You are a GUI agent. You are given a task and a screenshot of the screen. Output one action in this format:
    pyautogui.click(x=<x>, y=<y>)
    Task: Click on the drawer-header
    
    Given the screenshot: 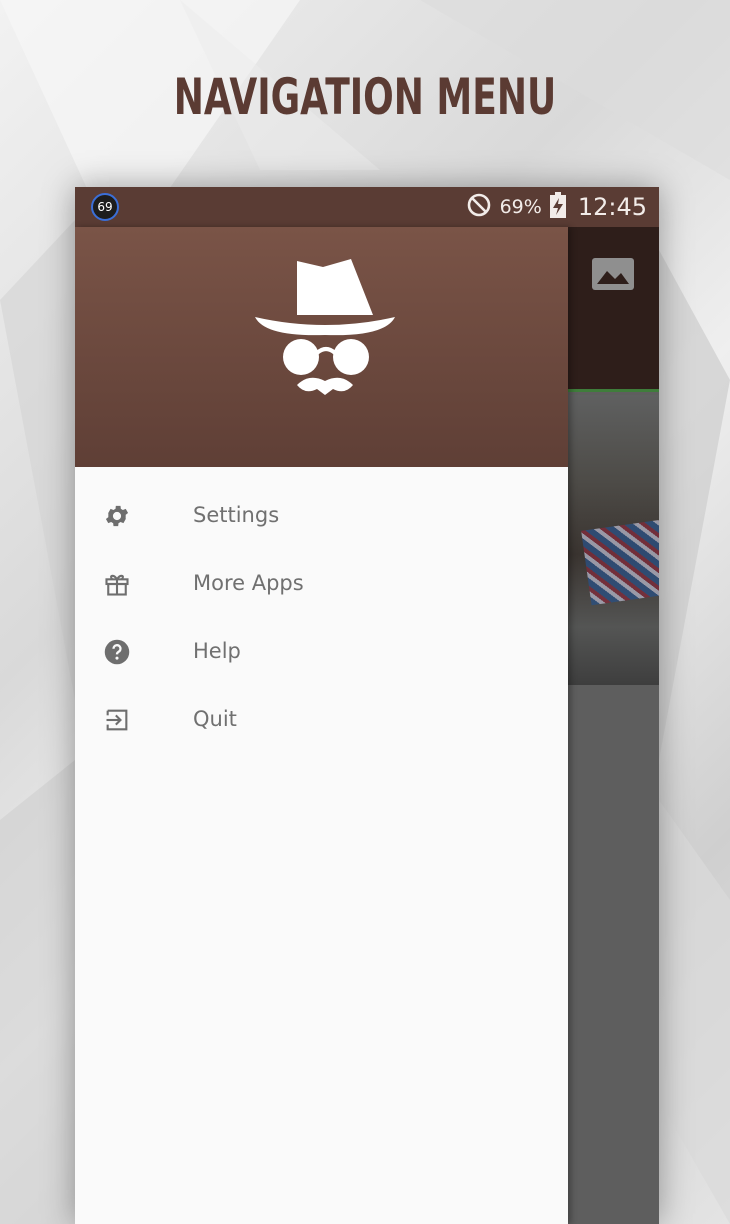 What is the action you would take?
    pyautogui.click(x=321, y=347)
    